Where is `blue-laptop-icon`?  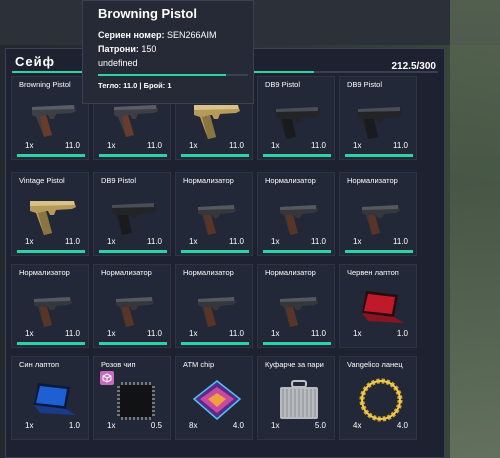 blue-laptop-icon is located at coordinates (53, 400).